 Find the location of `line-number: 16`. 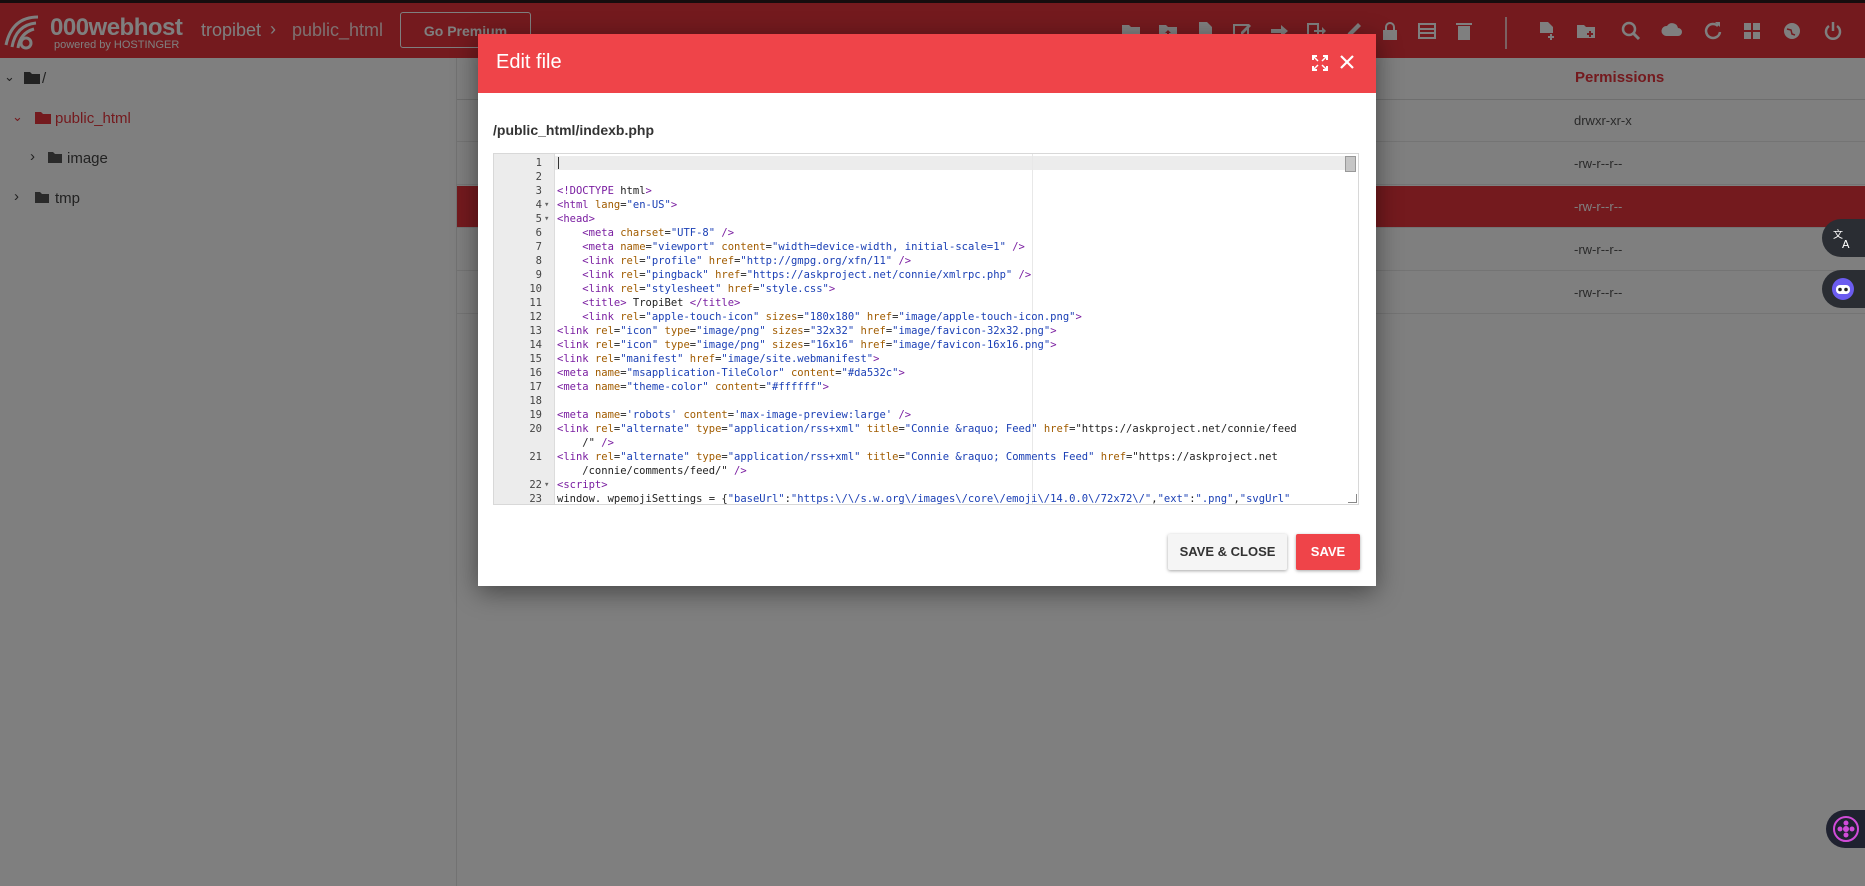

line-number: 16 is located at coordinates (535, 373).